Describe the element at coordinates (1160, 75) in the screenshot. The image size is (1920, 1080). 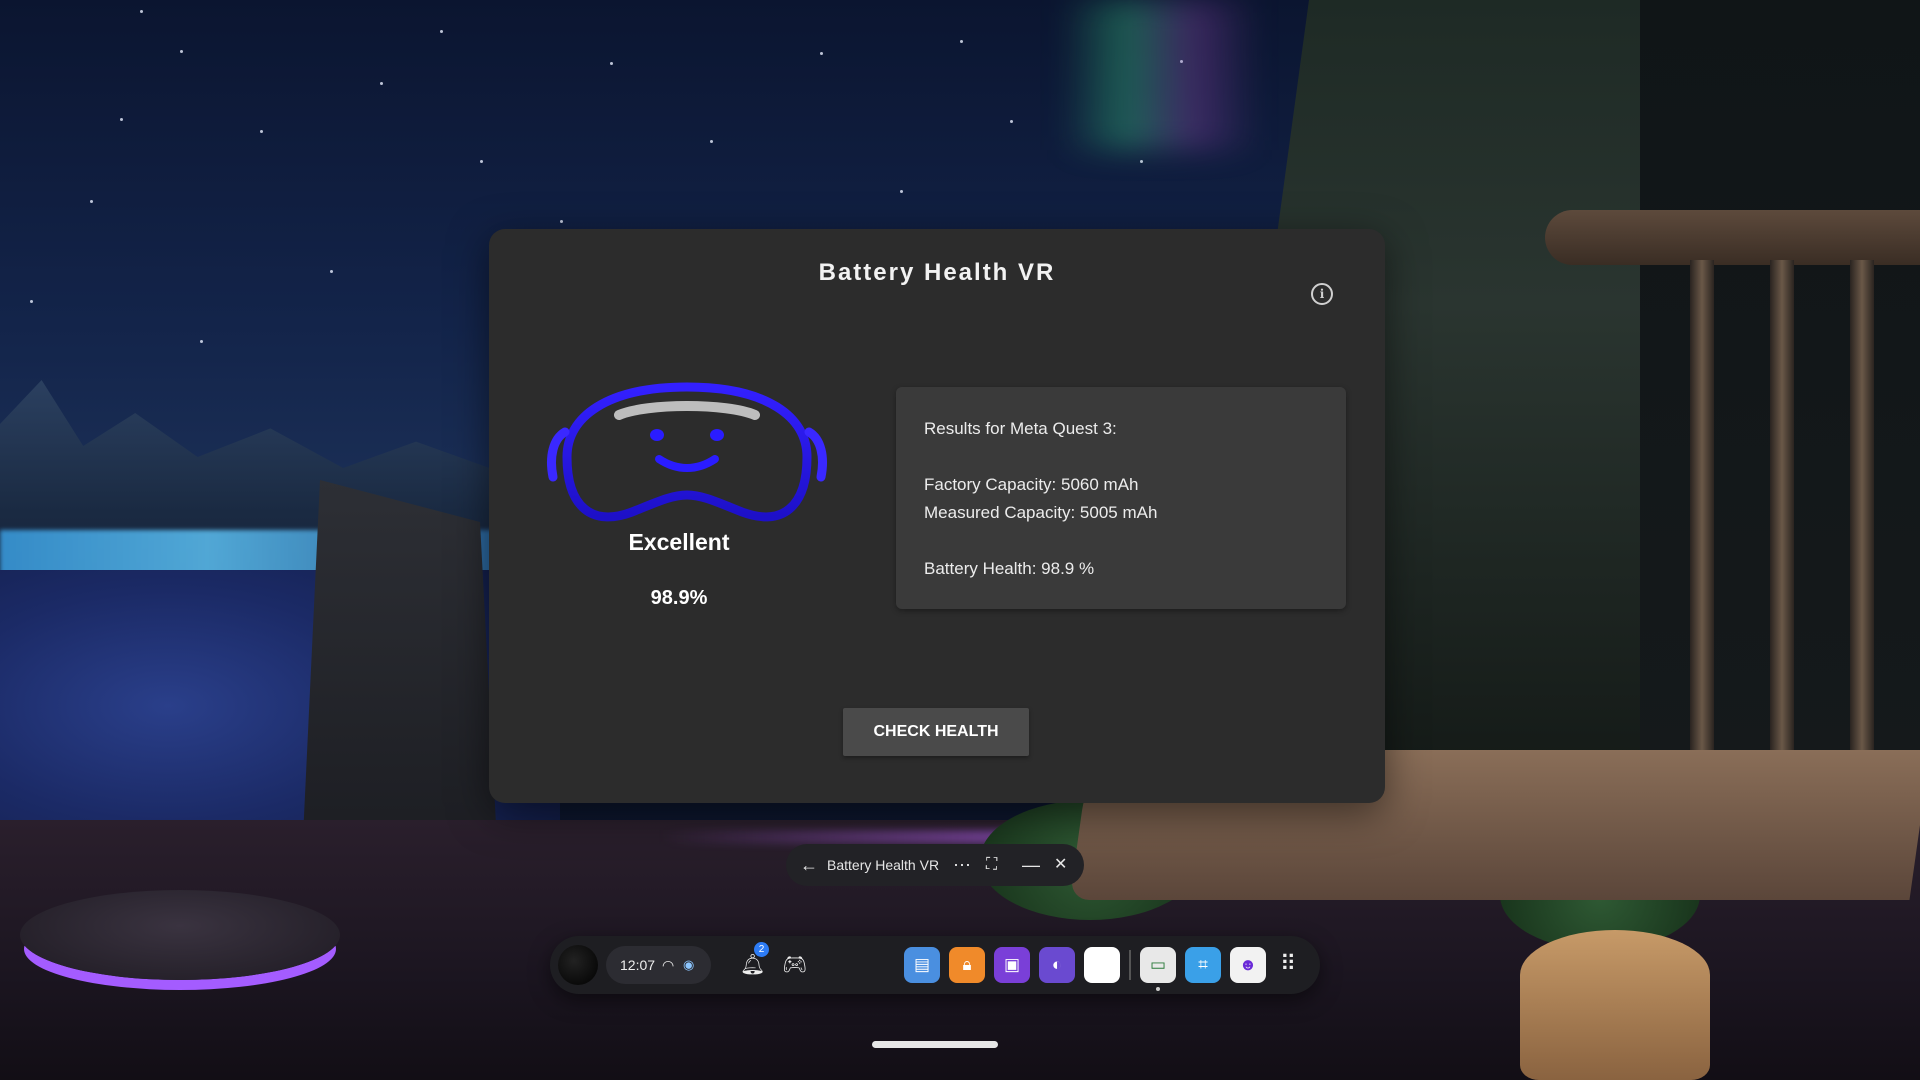
I see `aurora-glow` at that location.